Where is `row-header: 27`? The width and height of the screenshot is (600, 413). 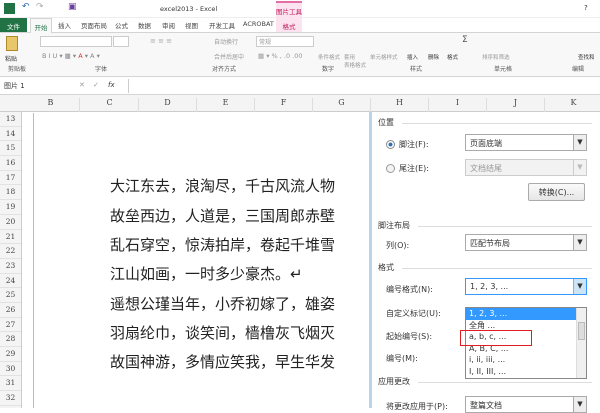
row-header: 27 is located at coordinates (10, 325).